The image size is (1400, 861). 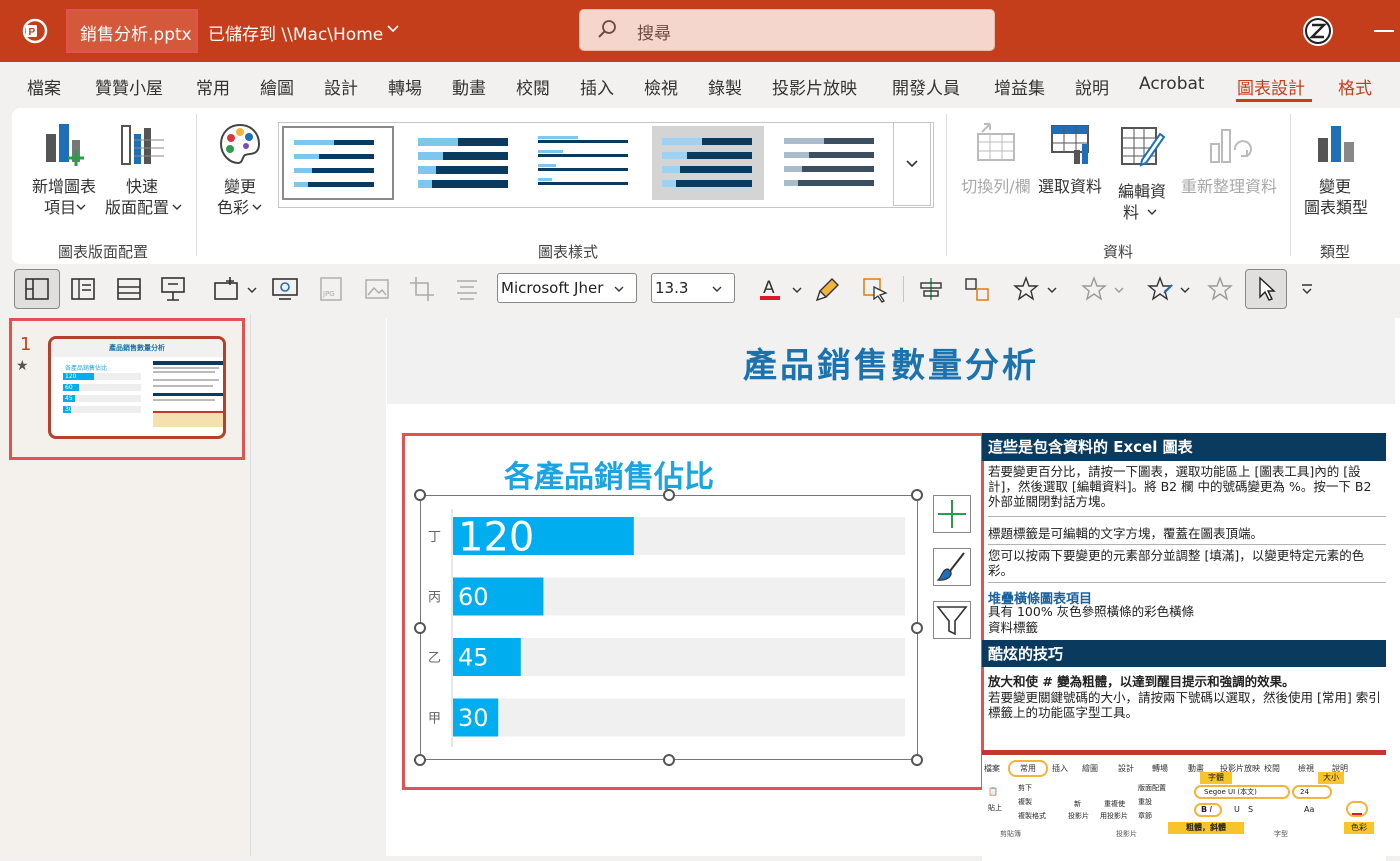 What do you see at coordinates (285, 289) in the screenshot?
I see `screen-picture-icon` at bounding box center [285, 289].